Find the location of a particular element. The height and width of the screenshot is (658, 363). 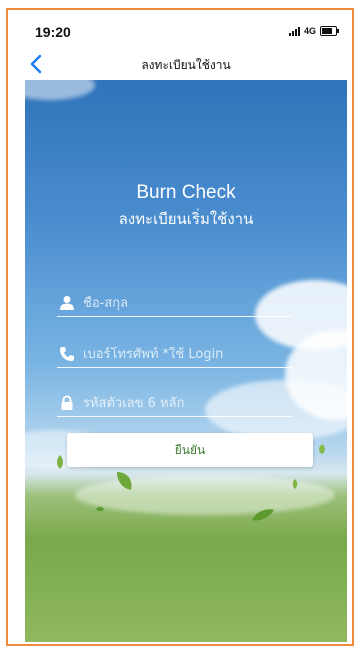

status-indicators: 4G is located at coordinates (313, 31).